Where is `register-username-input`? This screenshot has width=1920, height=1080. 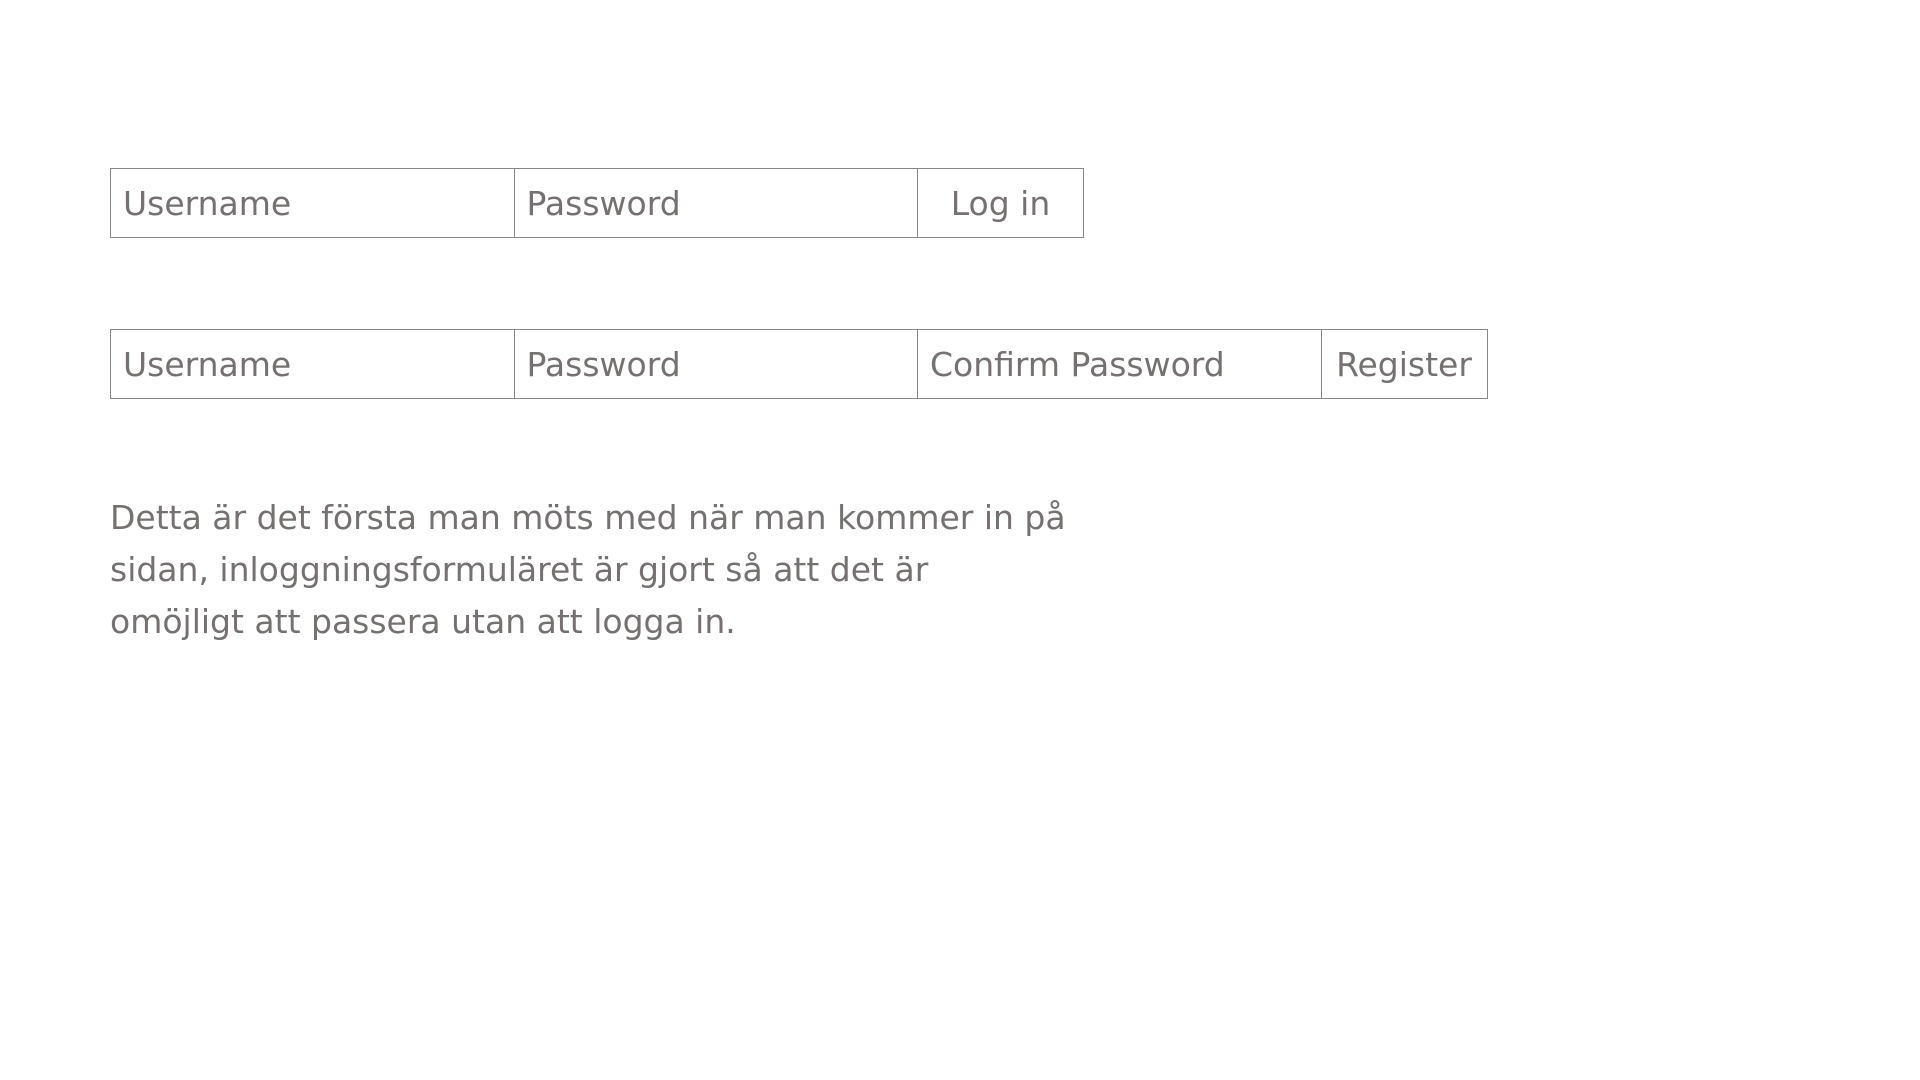 register-username-input is located at coordinates (312, 364).